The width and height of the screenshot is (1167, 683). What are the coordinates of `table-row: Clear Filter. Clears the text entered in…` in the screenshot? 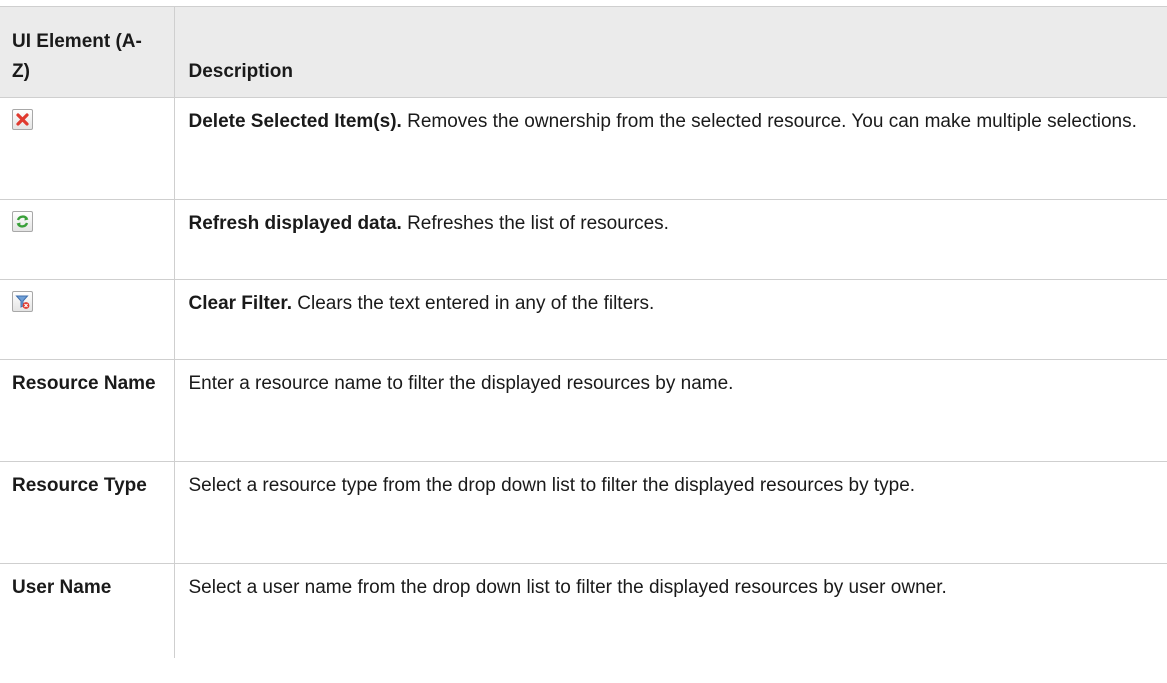 It's located at (583, 319).